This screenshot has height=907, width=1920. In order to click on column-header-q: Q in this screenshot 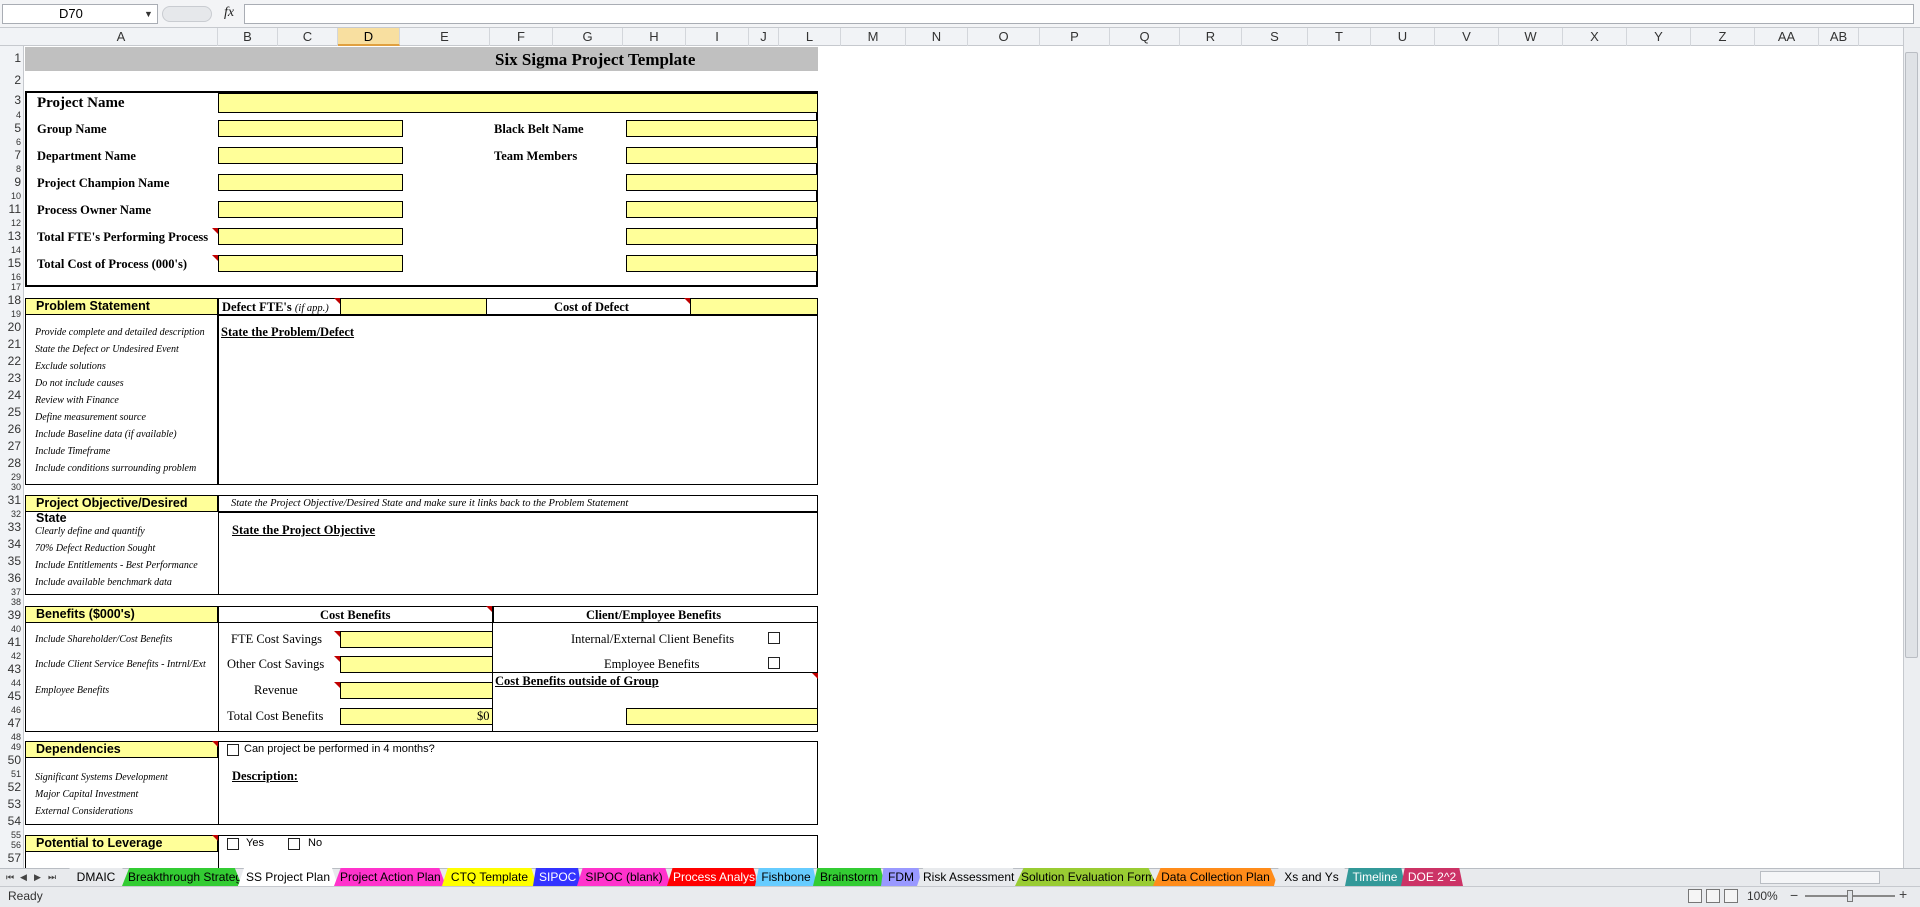, I will do `click(1145, 37)`.